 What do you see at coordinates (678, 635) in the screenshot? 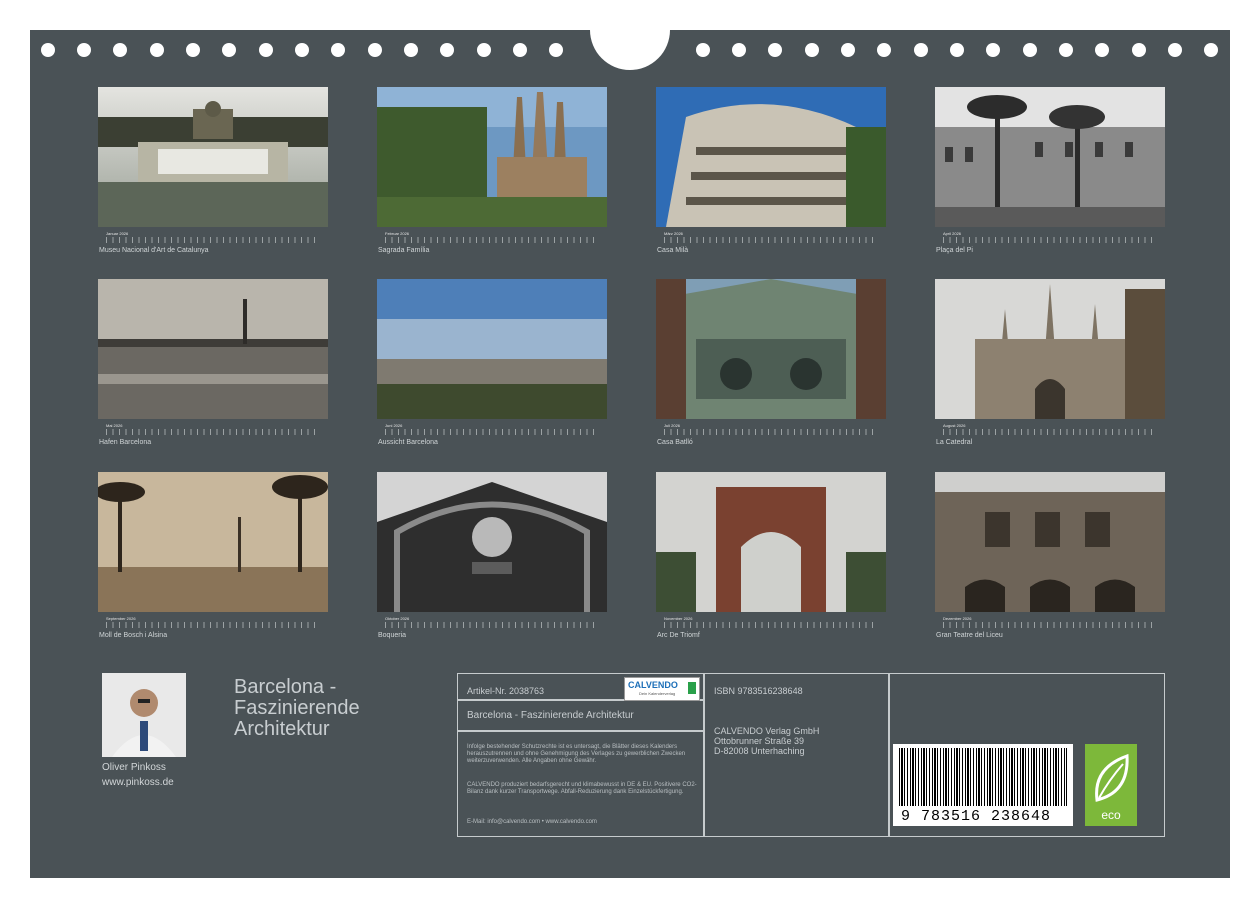
I see `photo-caption: Arc De Triomf` at bounding box center [678, 635].